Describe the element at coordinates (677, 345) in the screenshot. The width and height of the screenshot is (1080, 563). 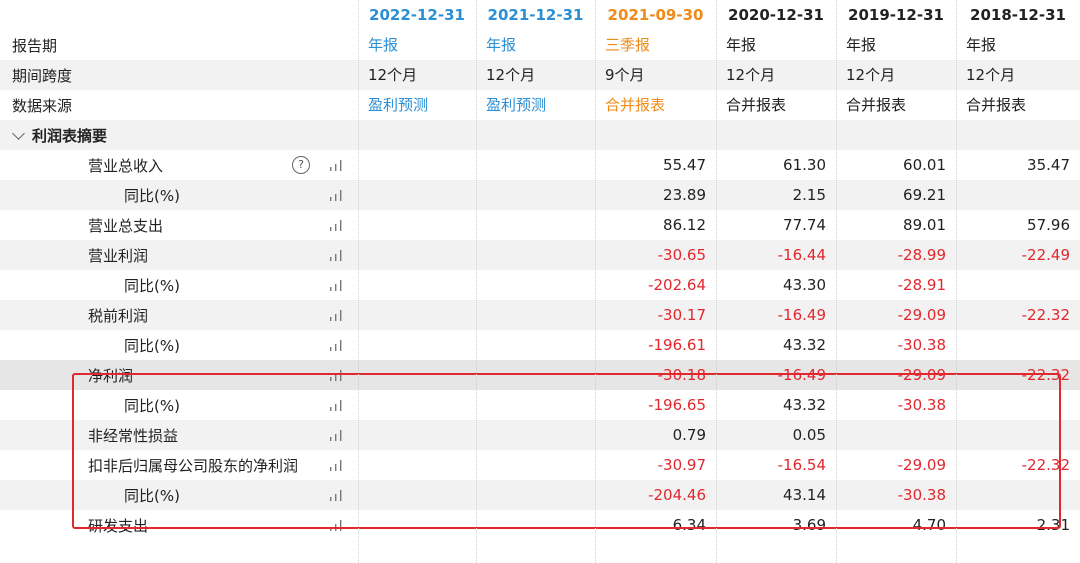
I see `table-cell: -196.61` at that location.